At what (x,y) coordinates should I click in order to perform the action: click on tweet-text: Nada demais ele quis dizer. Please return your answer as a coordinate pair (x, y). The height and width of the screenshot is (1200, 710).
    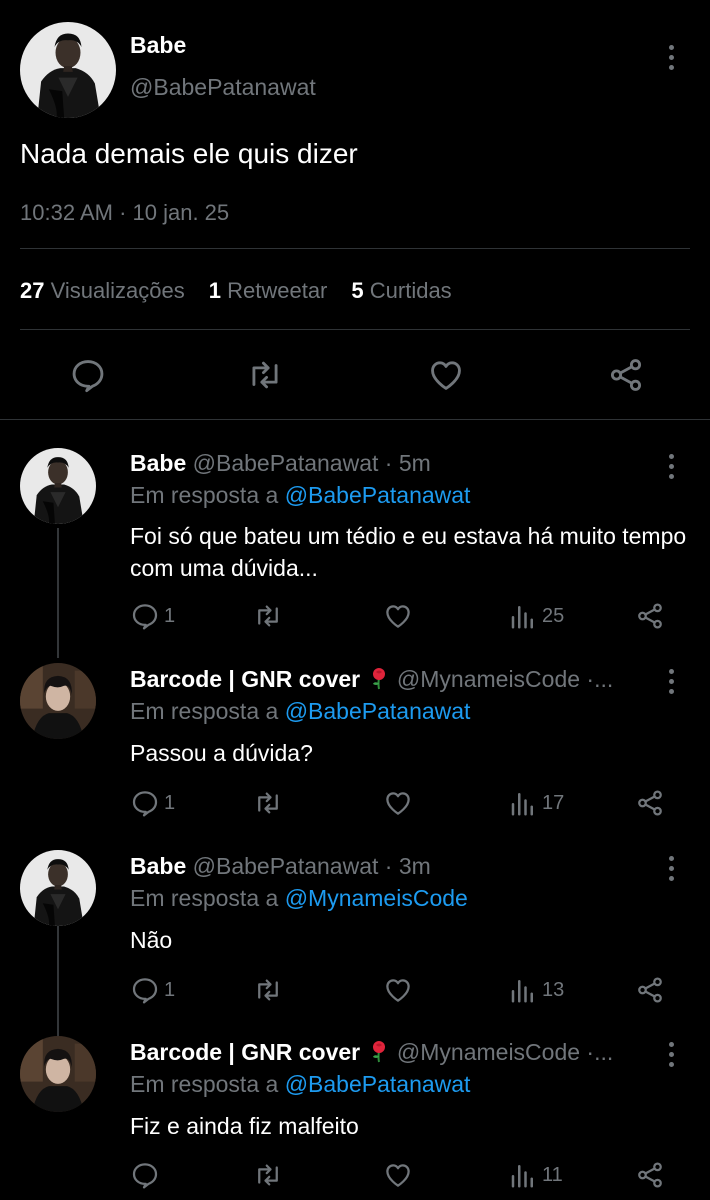
    Looking at the image, I should click on (189, 153).